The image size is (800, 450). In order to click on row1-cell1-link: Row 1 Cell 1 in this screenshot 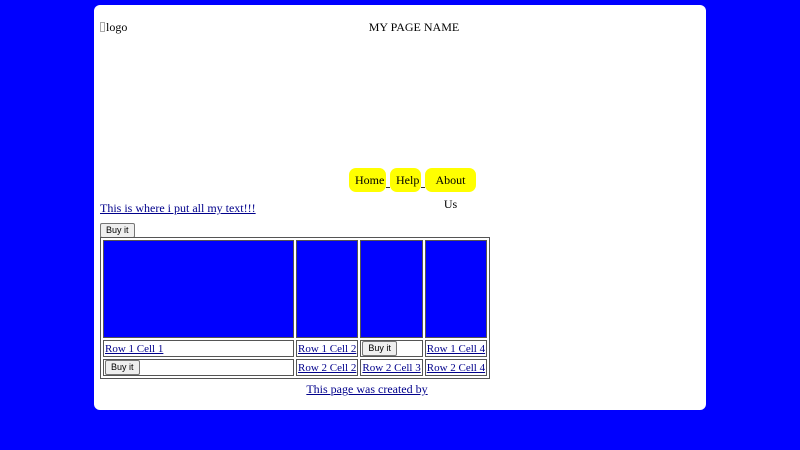, I will do `click(134, 349)`.